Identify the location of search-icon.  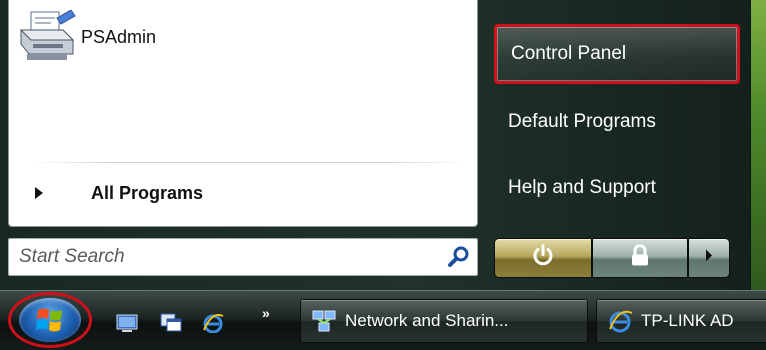
(459, 257).